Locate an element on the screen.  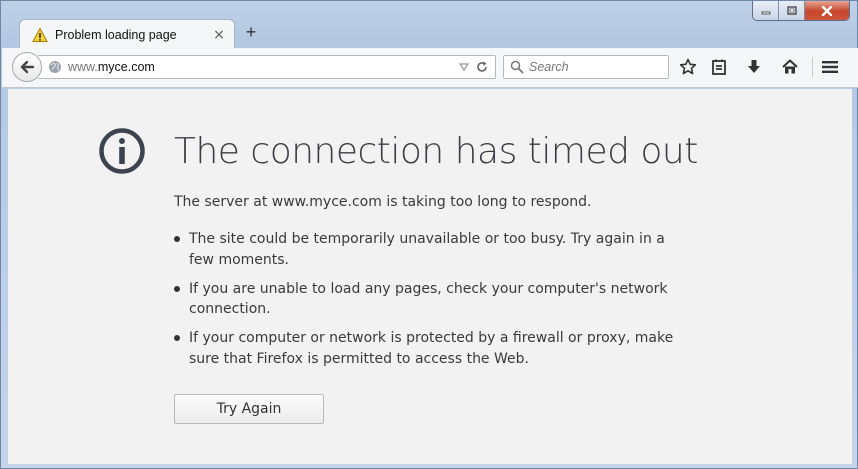
back-button is located at coordinates (27, 67).